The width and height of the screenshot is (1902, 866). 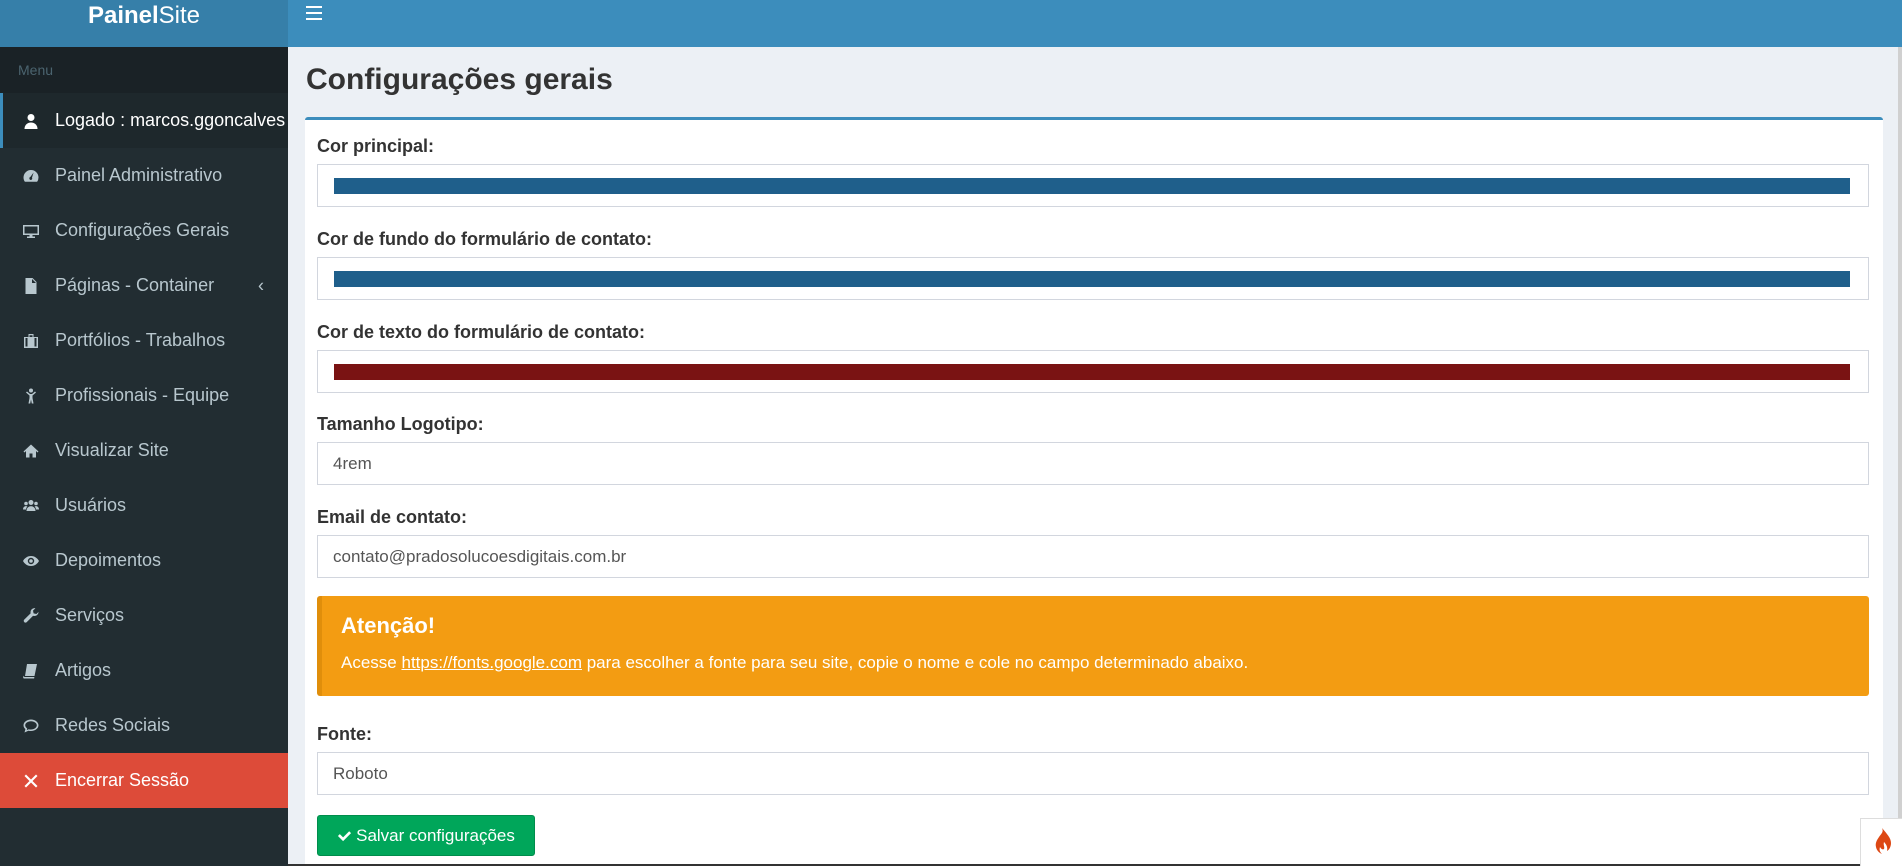 What do you see at coordinates (1095, 23) in the screenshot?
I see `top-navbar` at bounding box center [1095, 23].